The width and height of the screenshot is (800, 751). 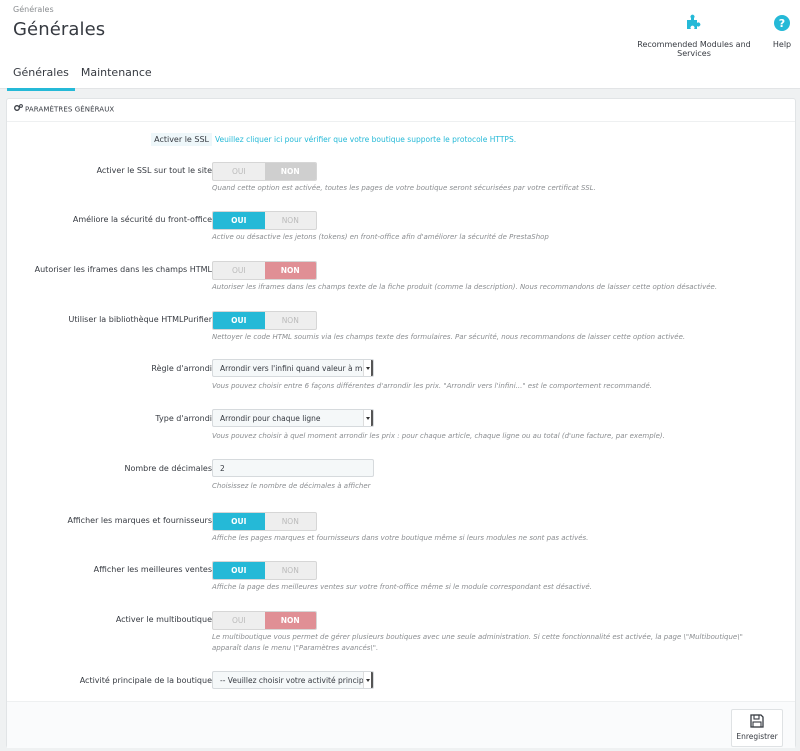 What do you see at coordinates (145, 680) in the screenshot?
I see `field-label: Activité principale de la boutique` at bounding box center [145, 680].